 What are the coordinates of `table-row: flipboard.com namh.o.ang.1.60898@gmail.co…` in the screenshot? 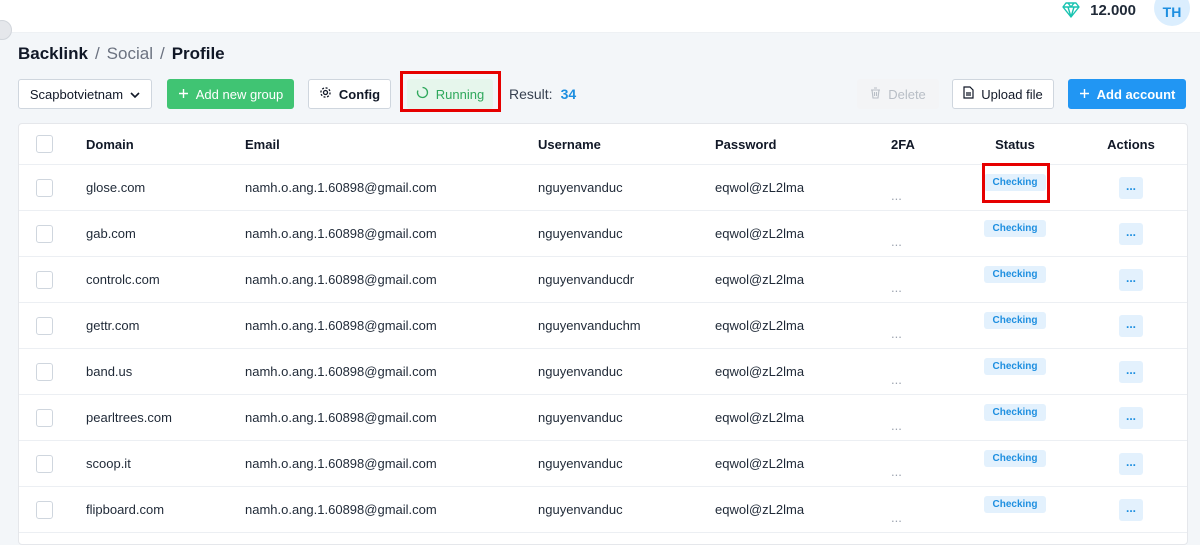 It's located at (603, 510).